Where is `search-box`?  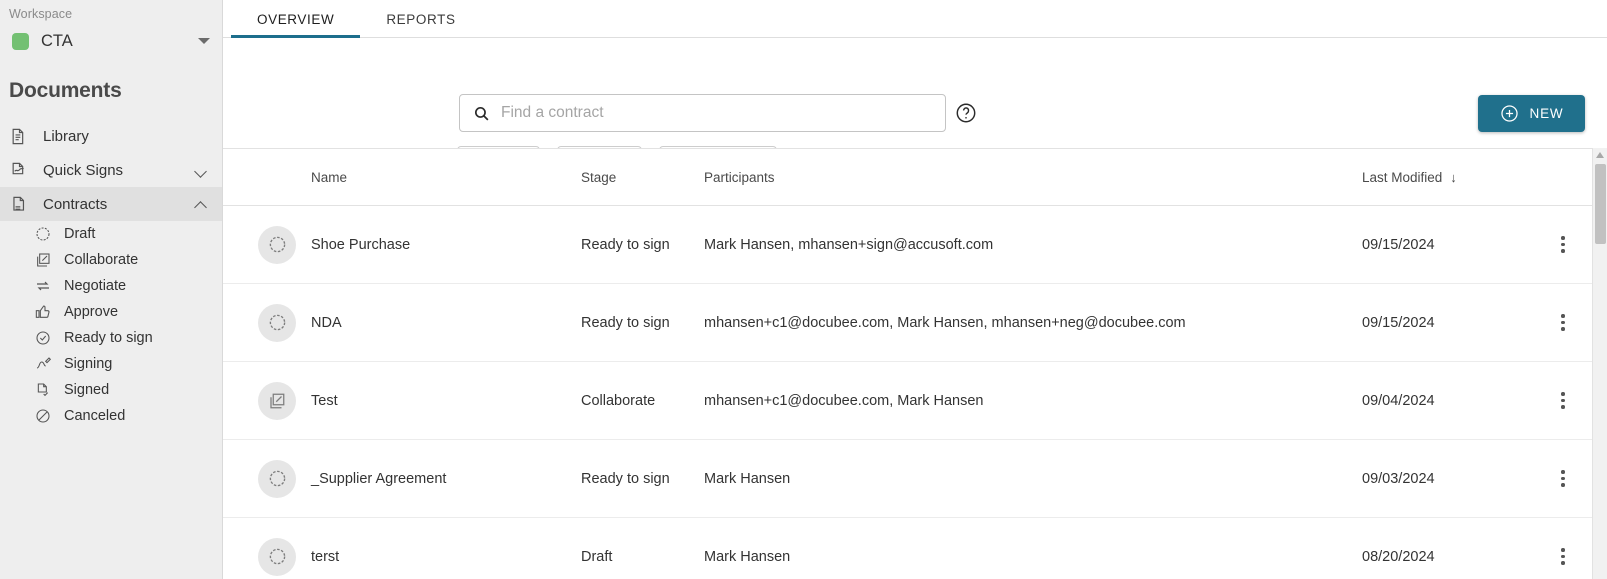
search-box is located at coordinates (702, 113).